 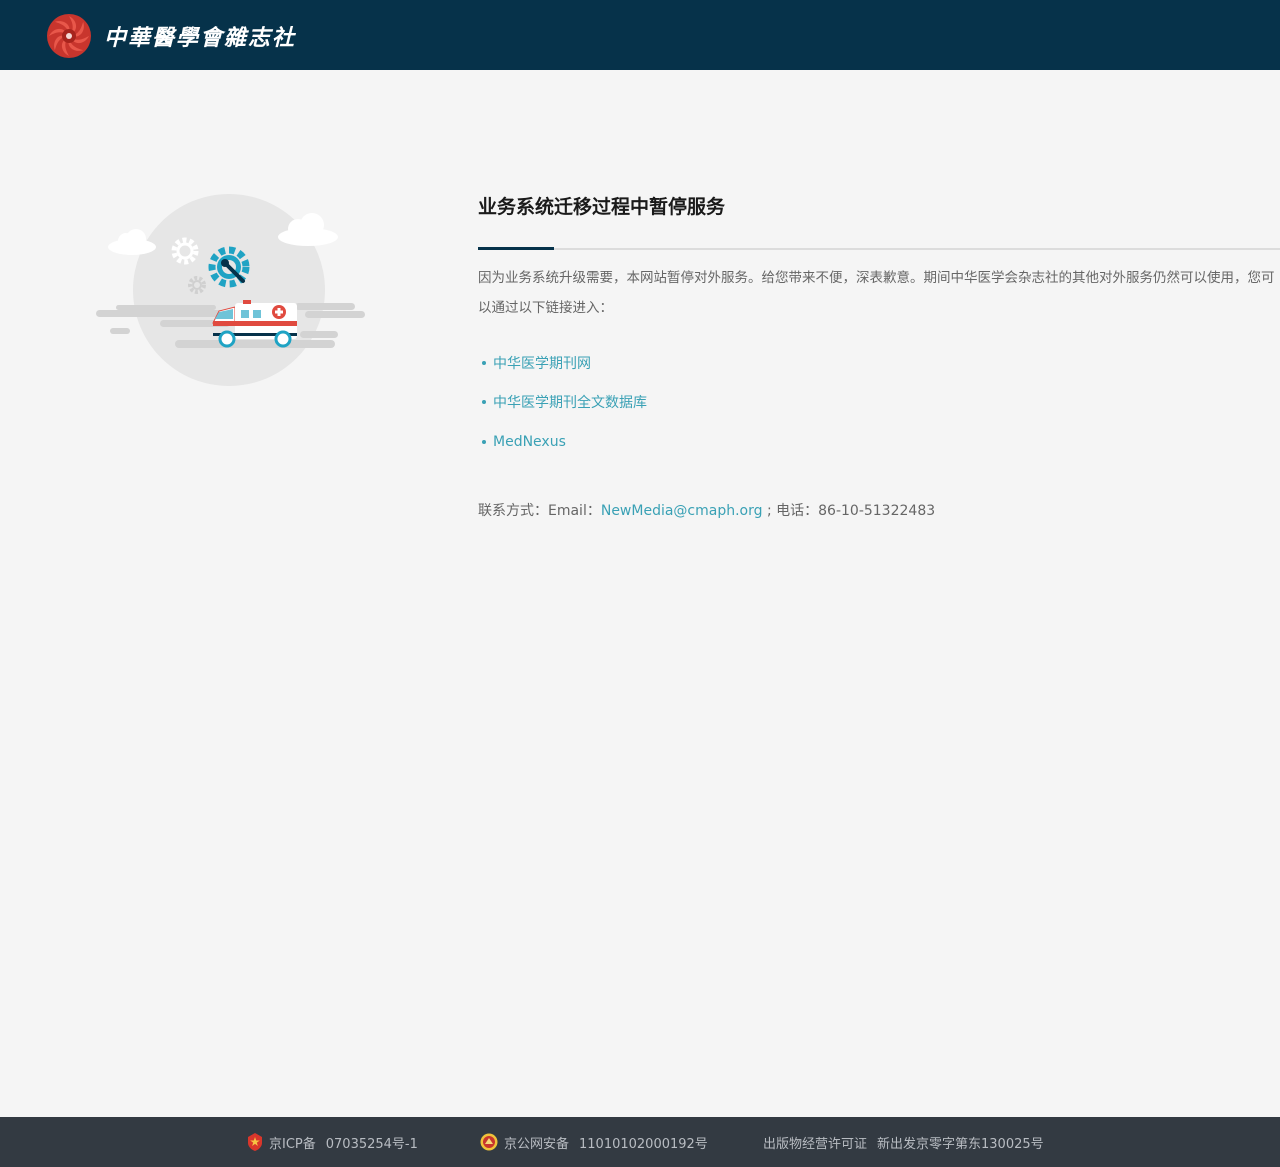 I want to click on list-item: 中华医学期刊网, so click(x=564, y=363).